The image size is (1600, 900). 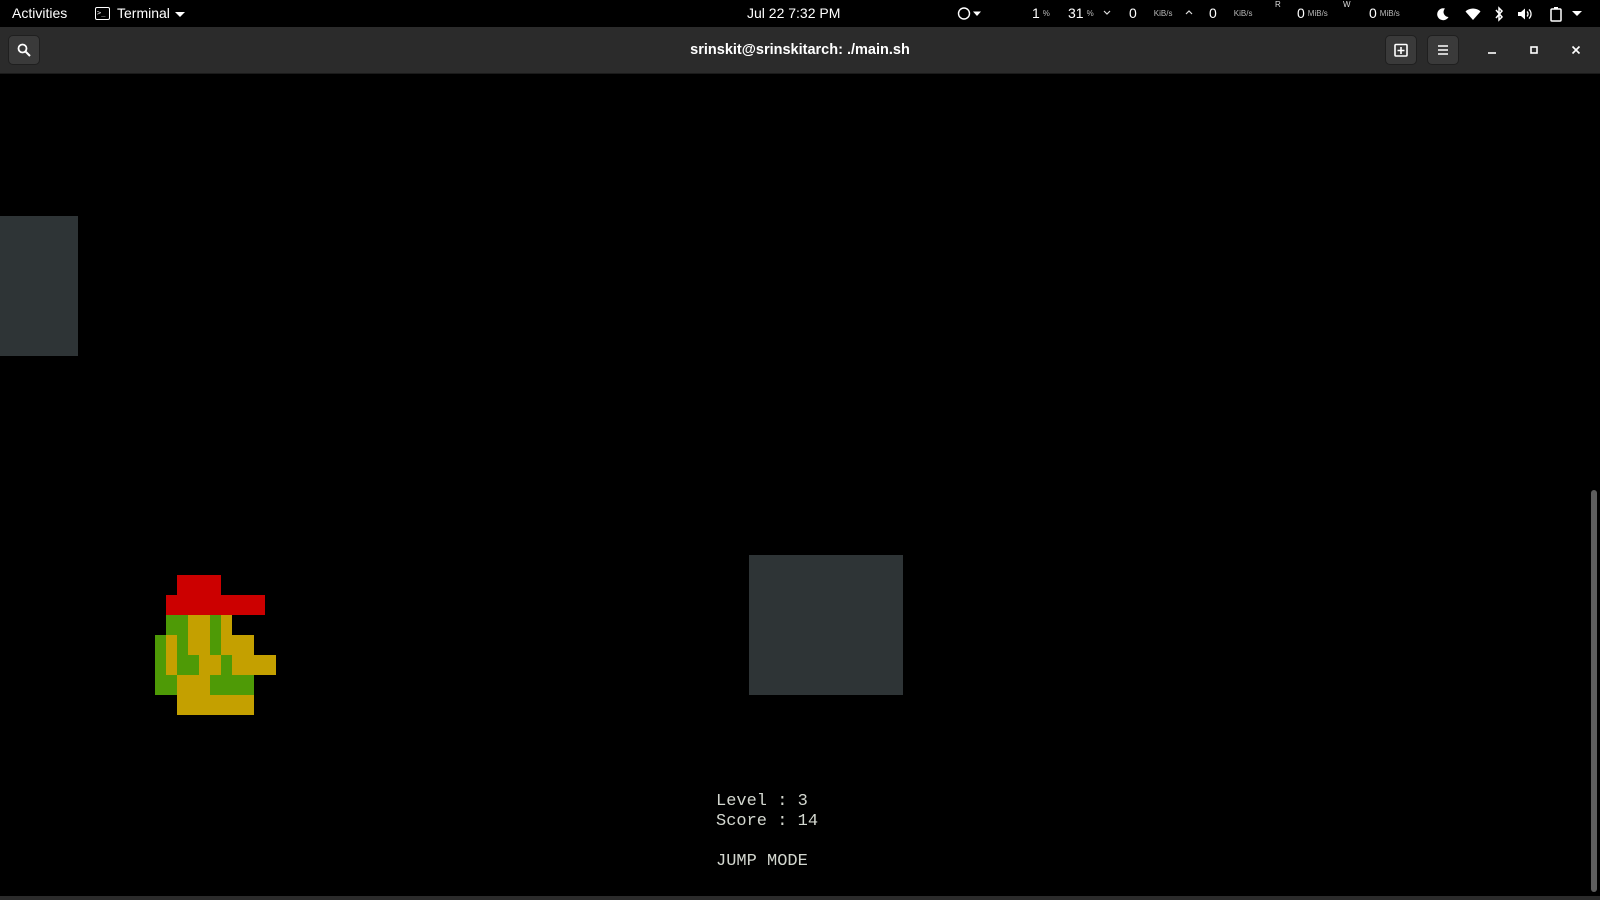 I want to click on clock-label: Jul 22 7:32 PM, so click(x=794, y=13).